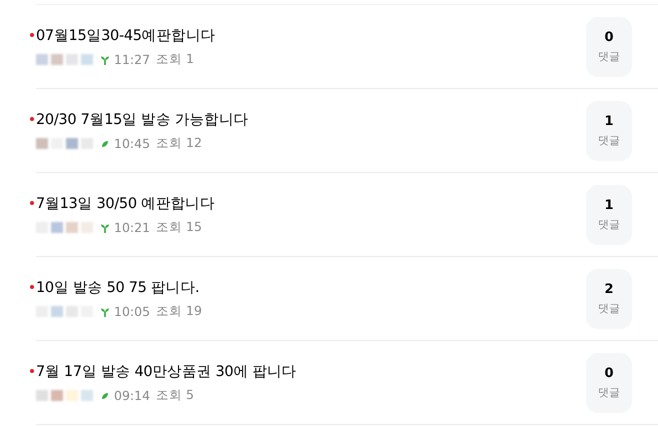 The image size is (658, 427). I want to click on post-title: 7월13일 30/50 예판합니다, so click(125, 203).